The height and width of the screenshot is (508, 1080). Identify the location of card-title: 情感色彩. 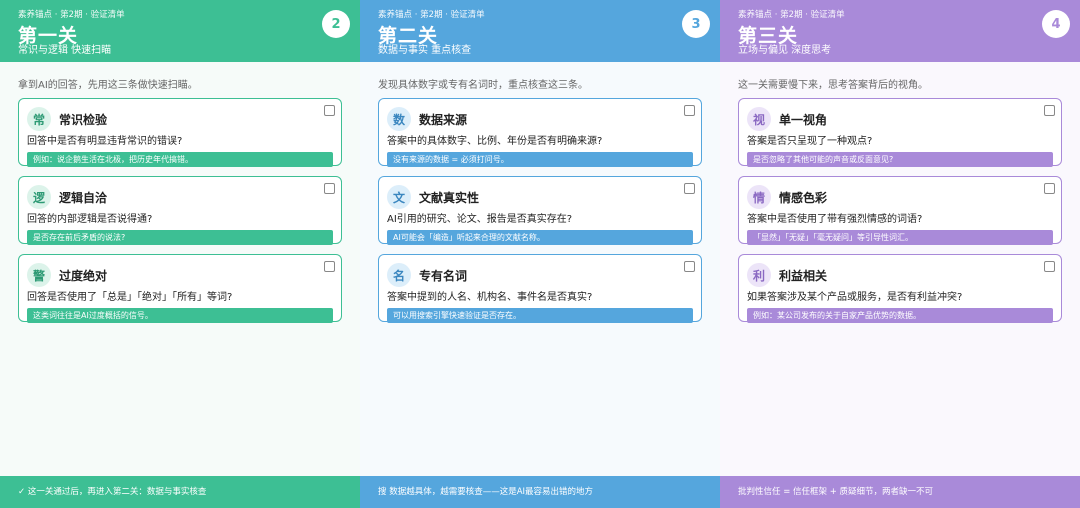
(803, 197).